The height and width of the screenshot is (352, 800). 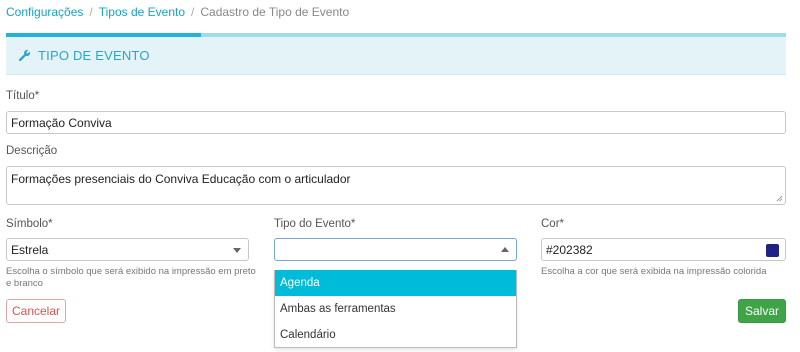 I want to click on tipo-evento-dropdown: Agenda Ambas as ferramentas Calendário, so click(x=395, y=309).